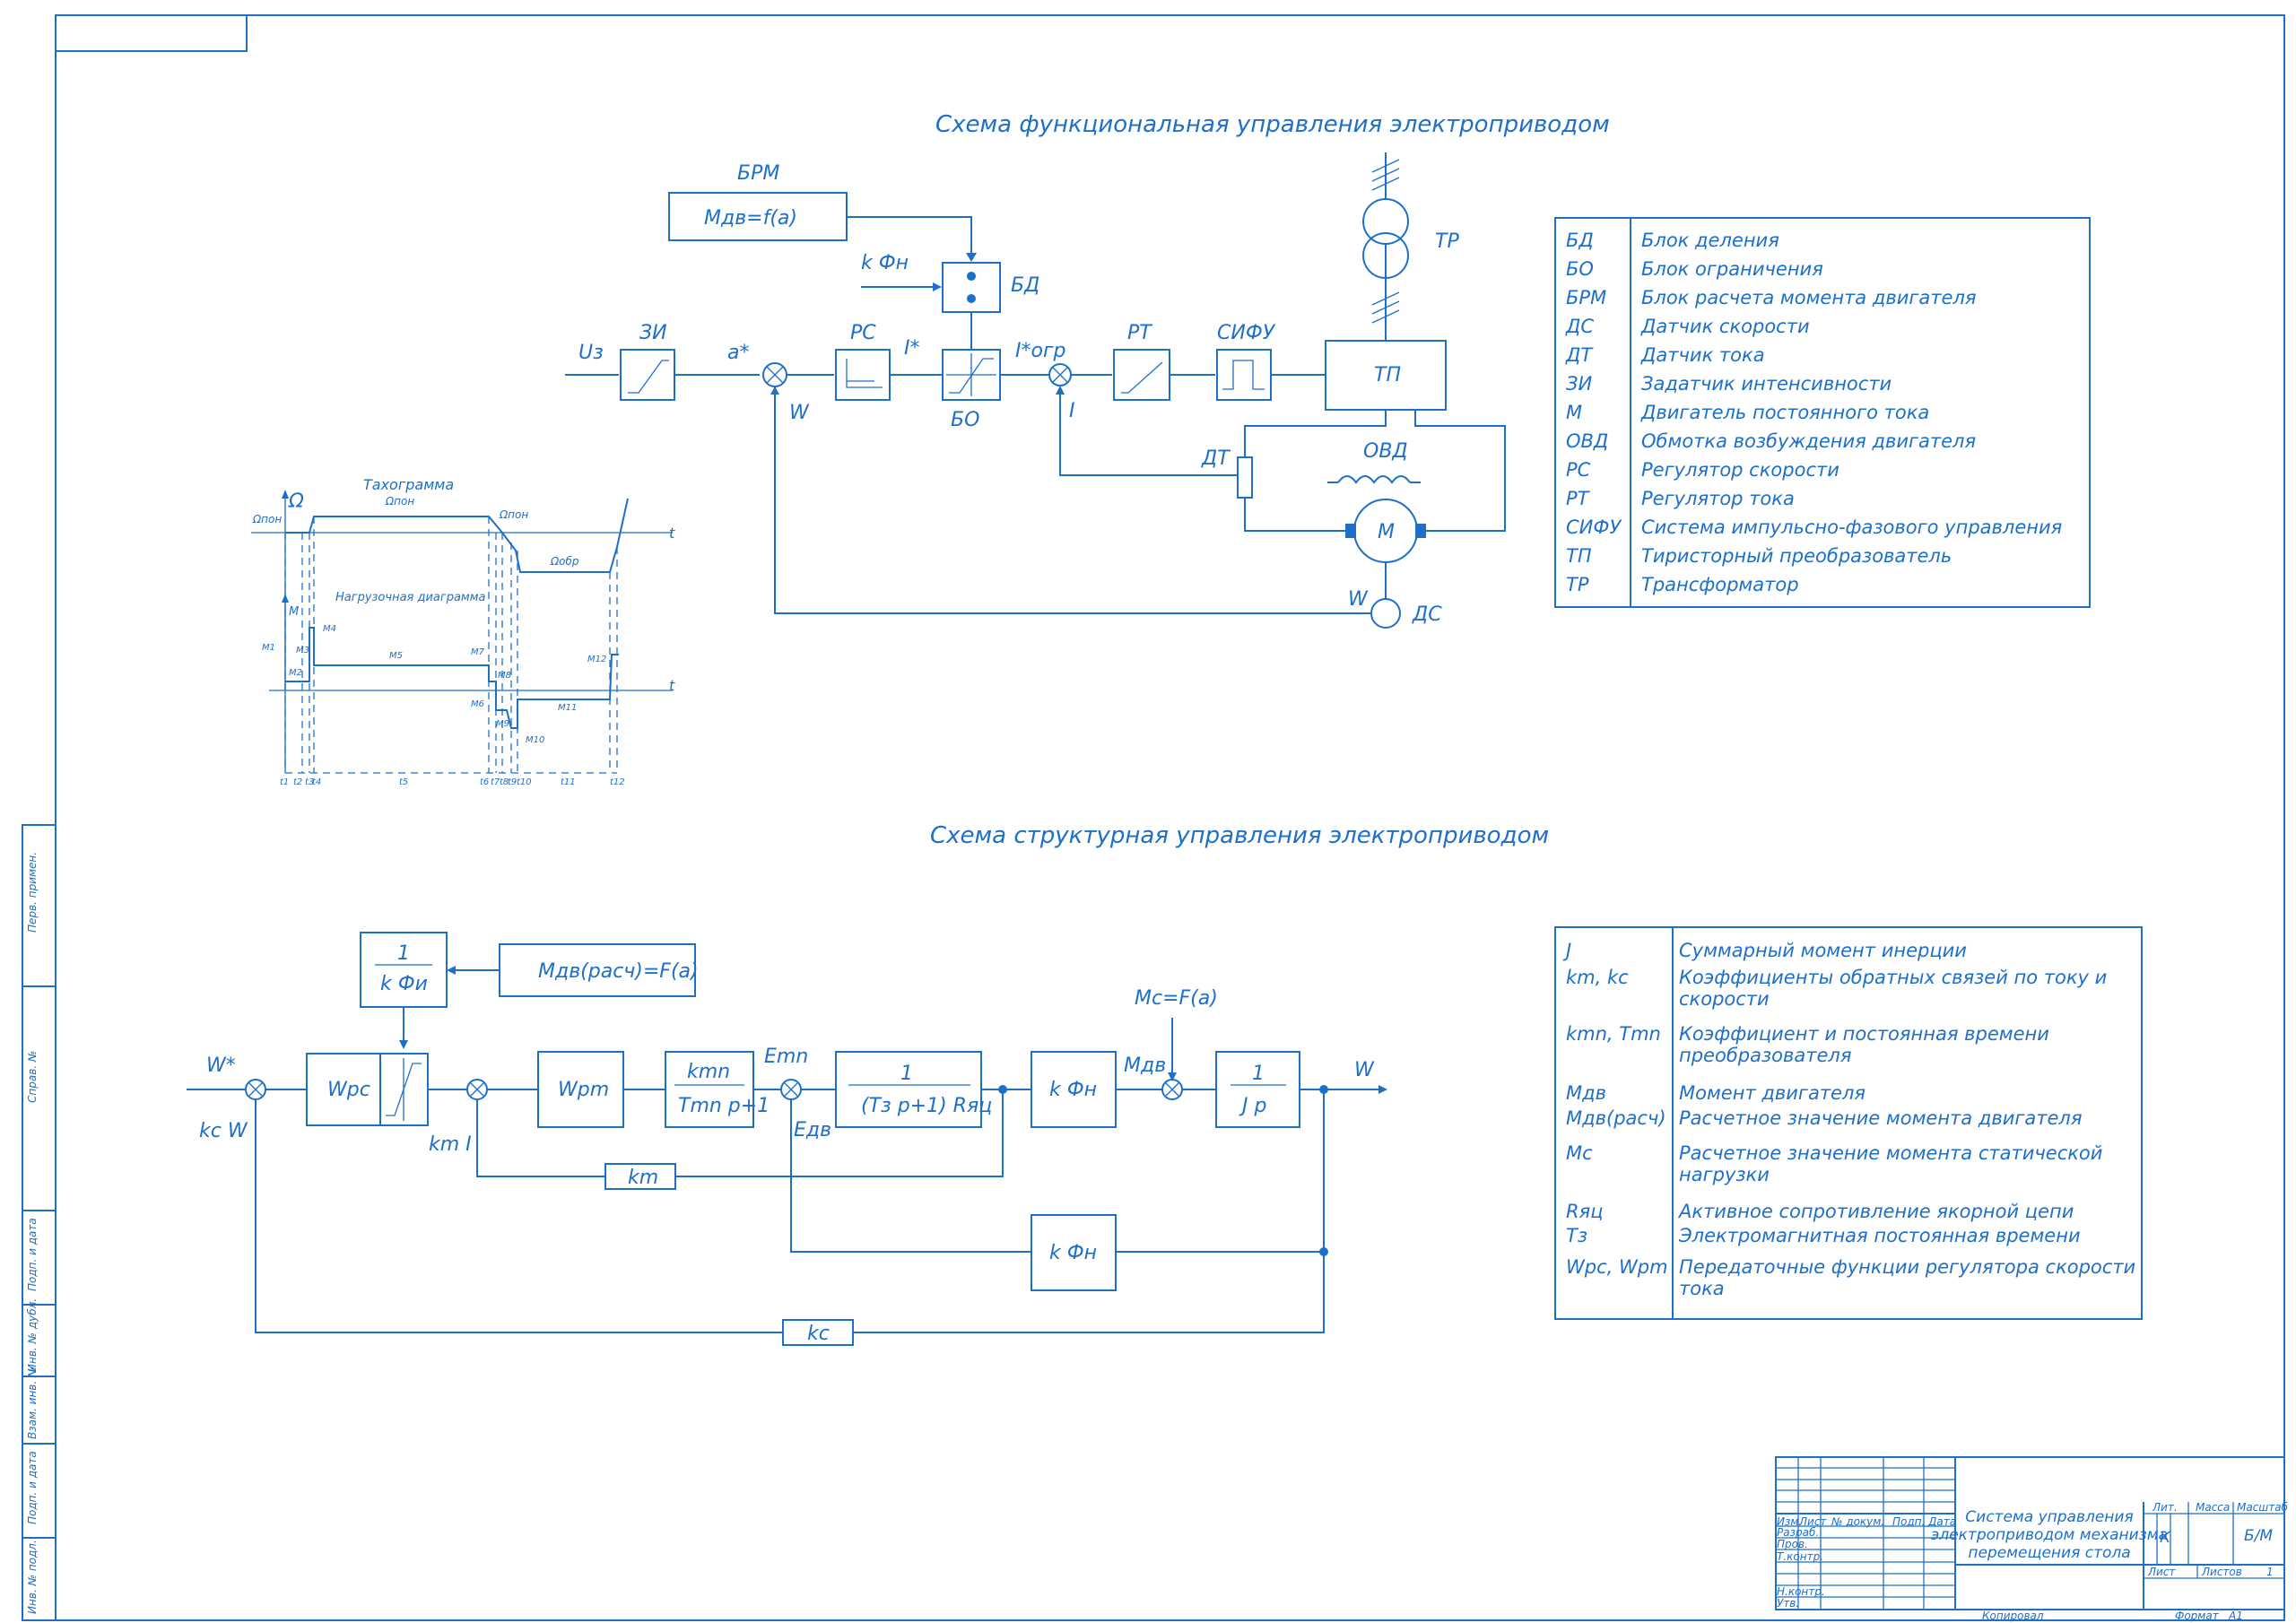  I want to click on legend2-text: Передаточные функции регулятора скорости, so click(1907, 1267).